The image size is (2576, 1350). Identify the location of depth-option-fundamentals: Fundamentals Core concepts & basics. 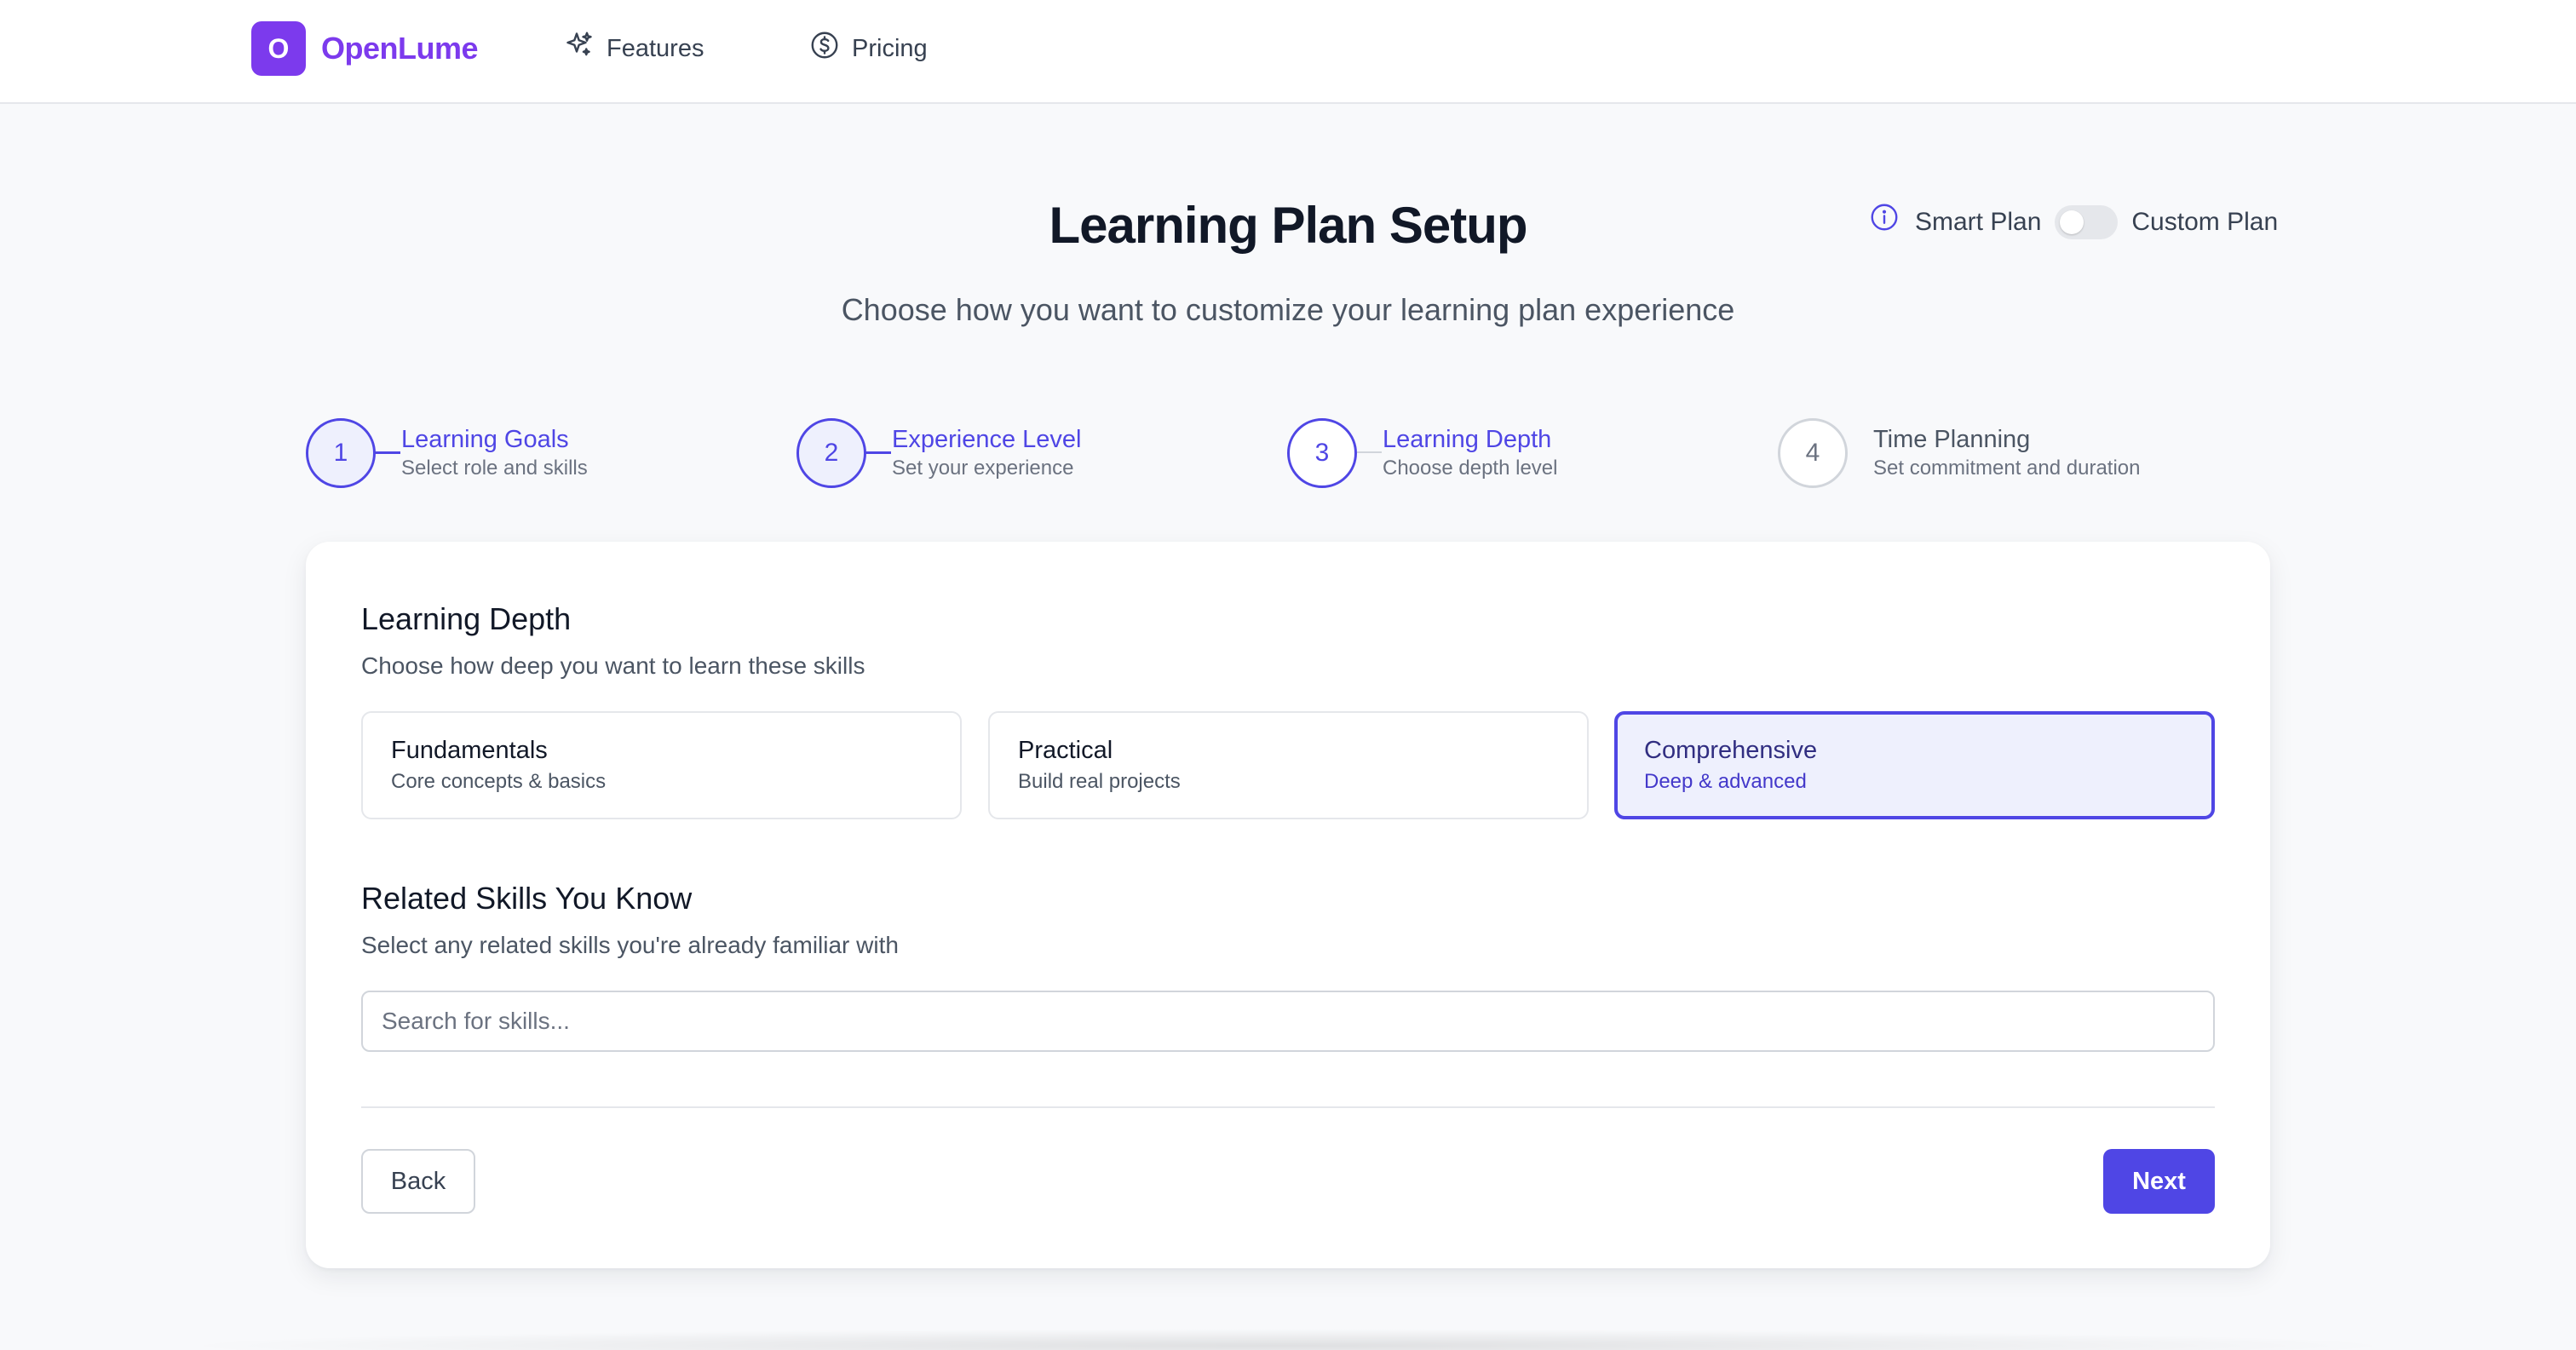
(661, 765).